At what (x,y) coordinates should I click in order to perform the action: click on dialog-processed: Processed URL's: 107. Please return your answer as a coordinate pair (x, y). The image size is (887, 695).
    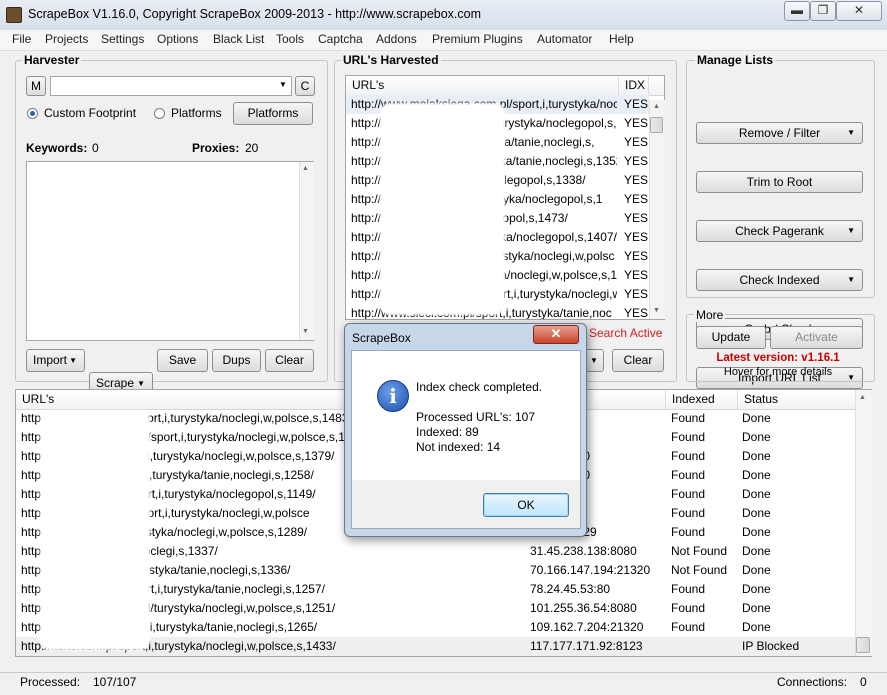
    Looking at the image, I should click on (476, 417).